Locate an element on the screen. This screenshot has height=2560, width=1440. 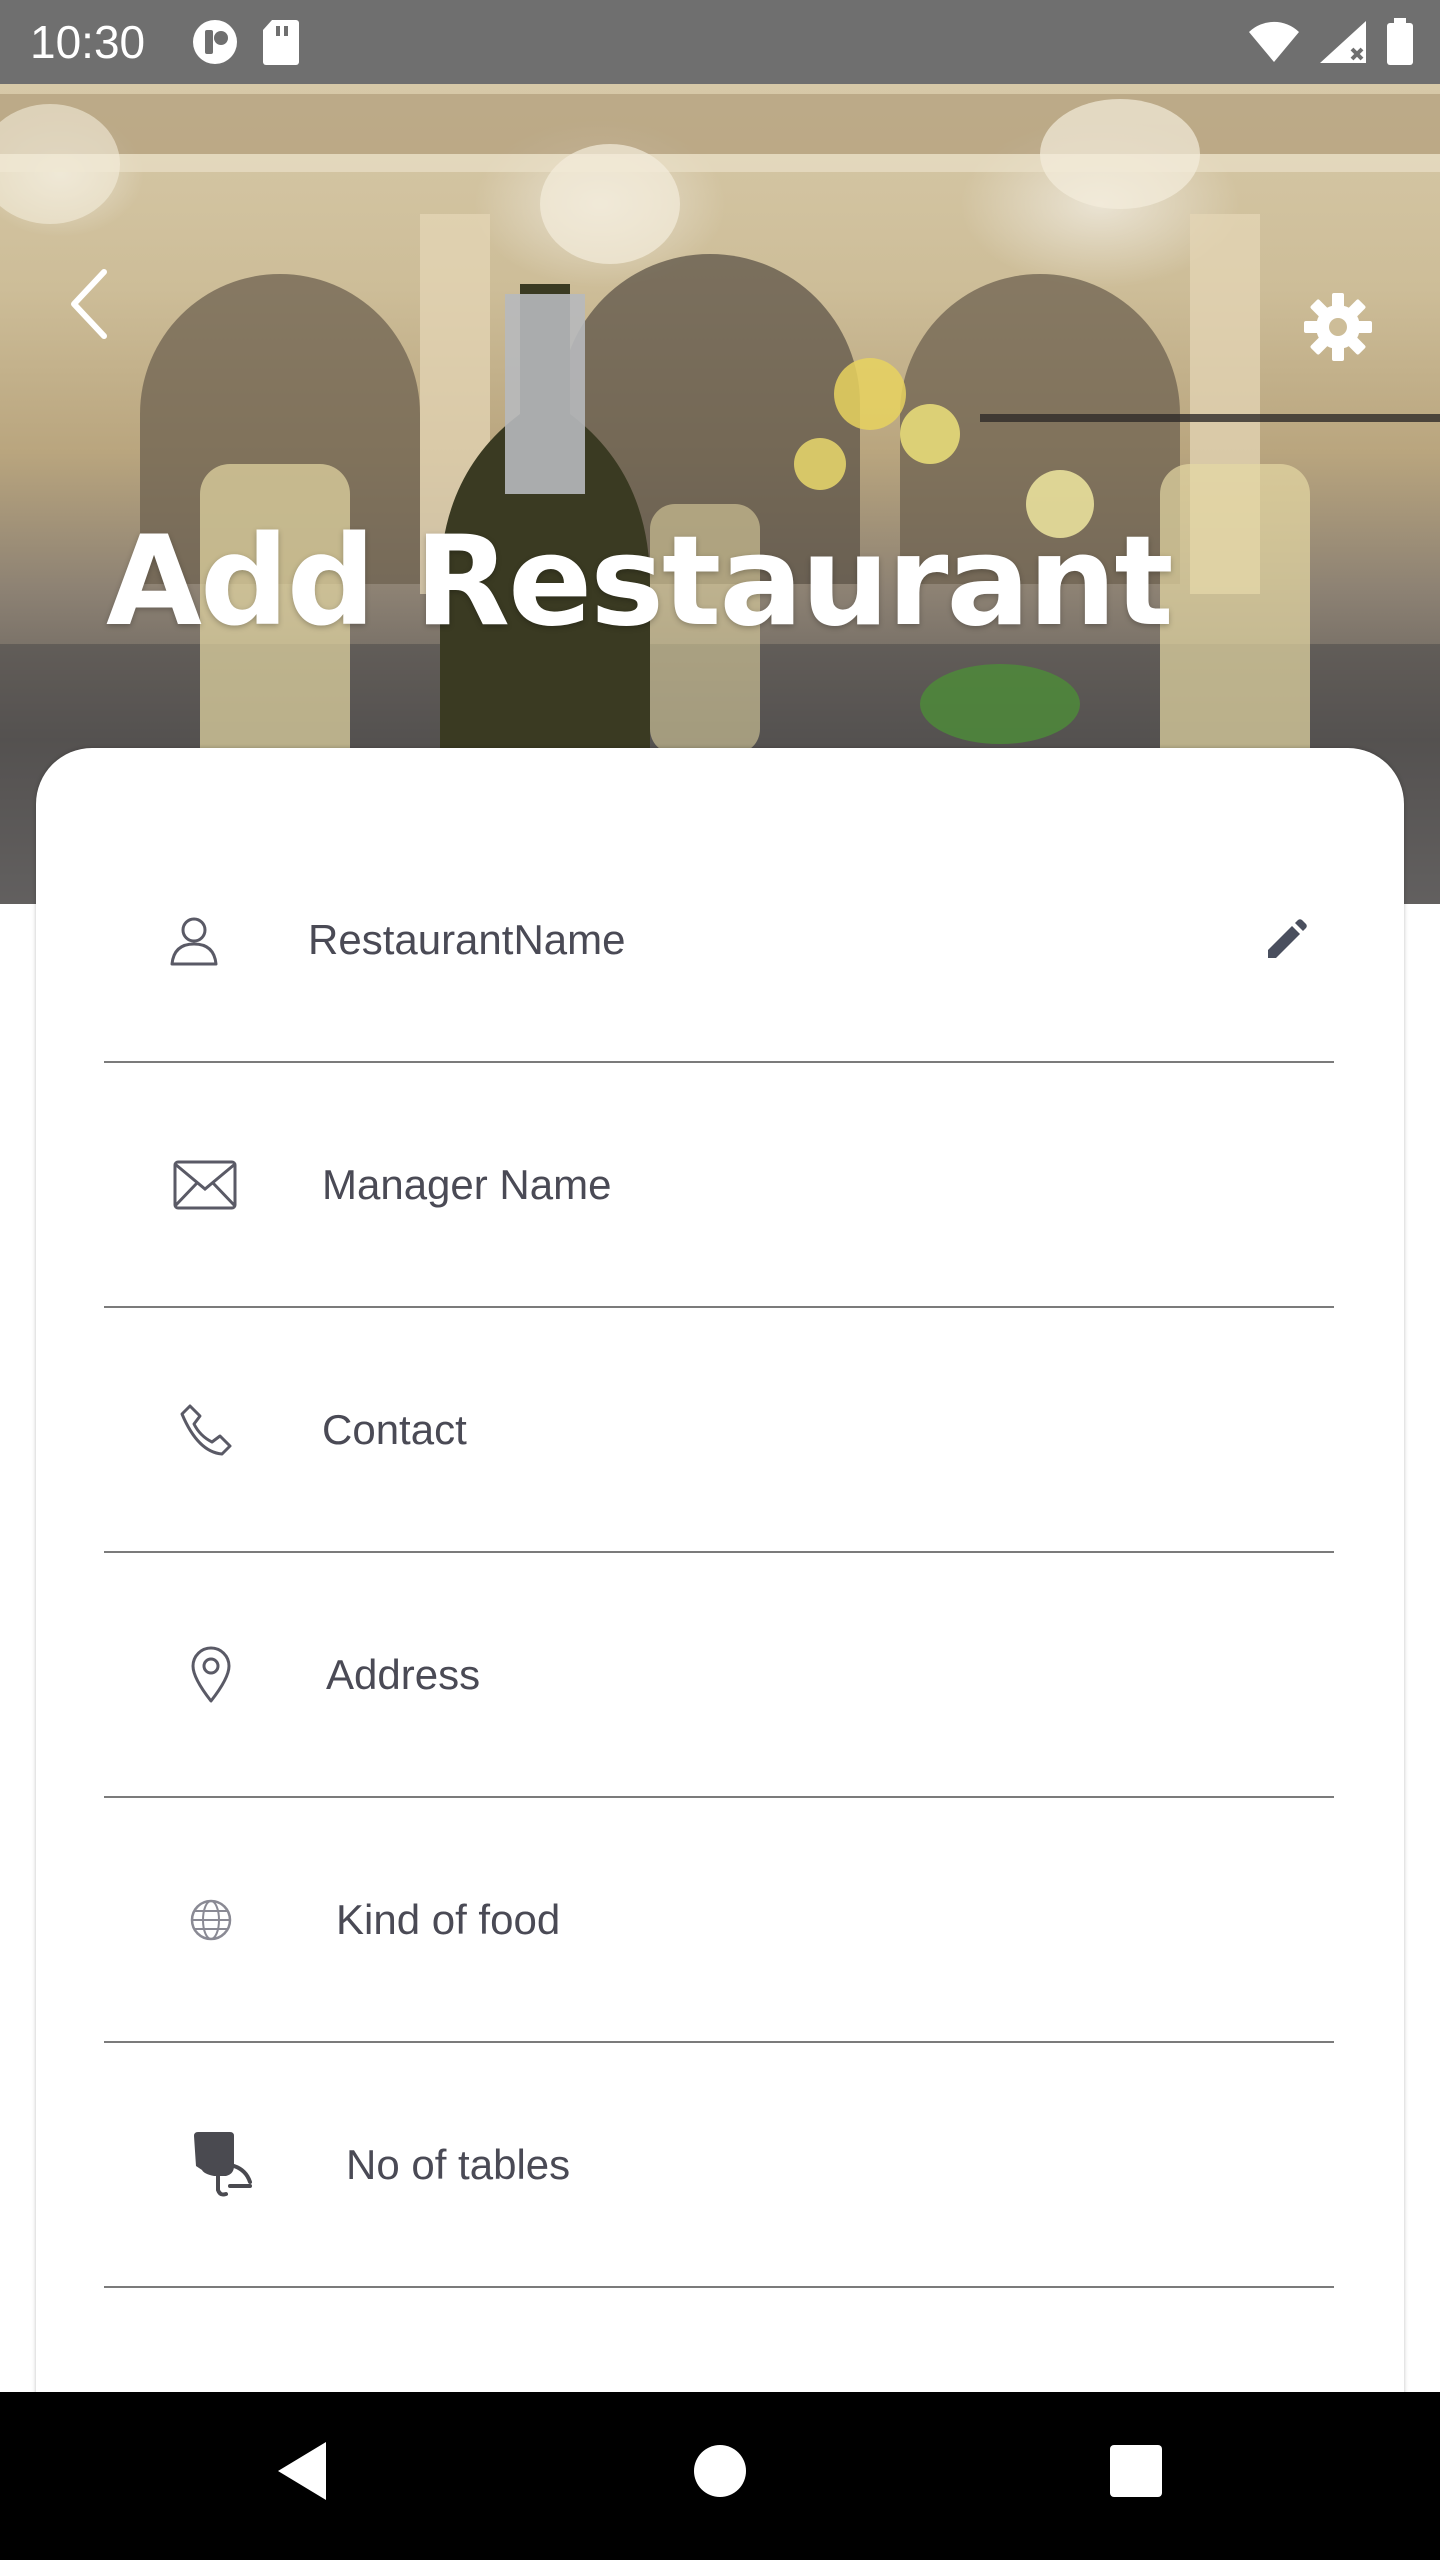
settings-button is located at coordinates (1338, 327).